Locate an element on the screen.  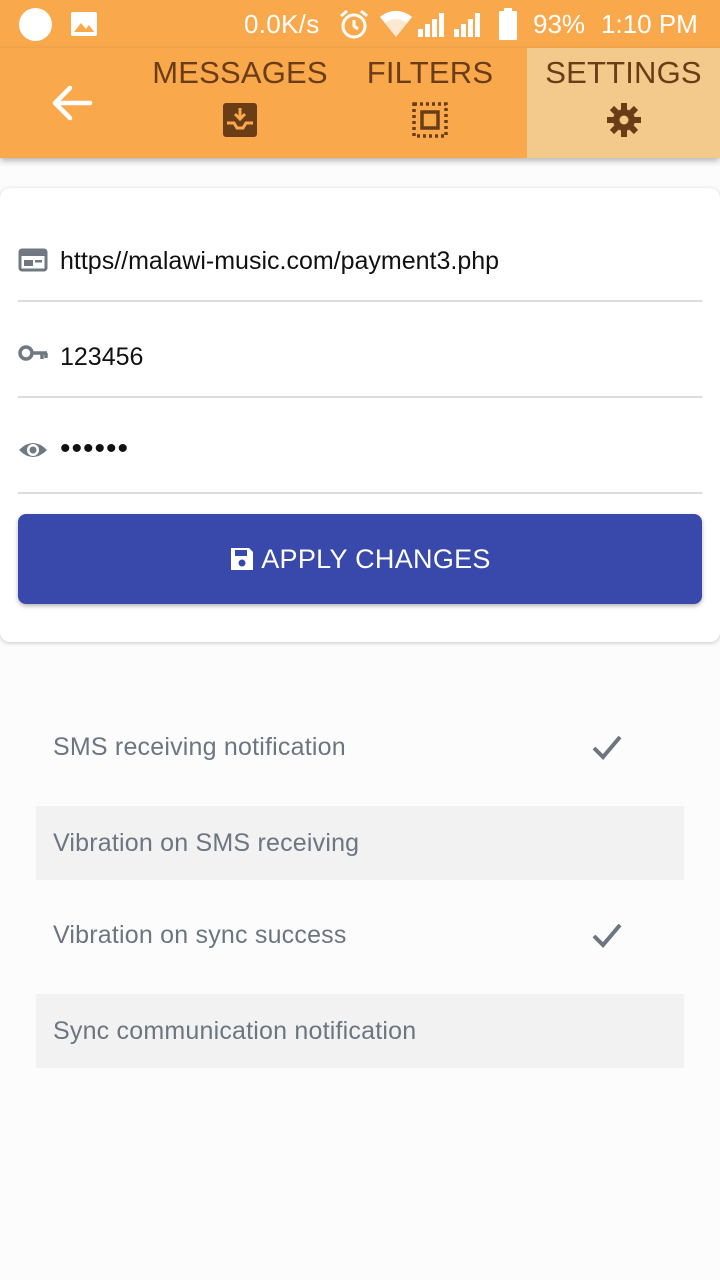
back-button is located at coordinates (72, 103).